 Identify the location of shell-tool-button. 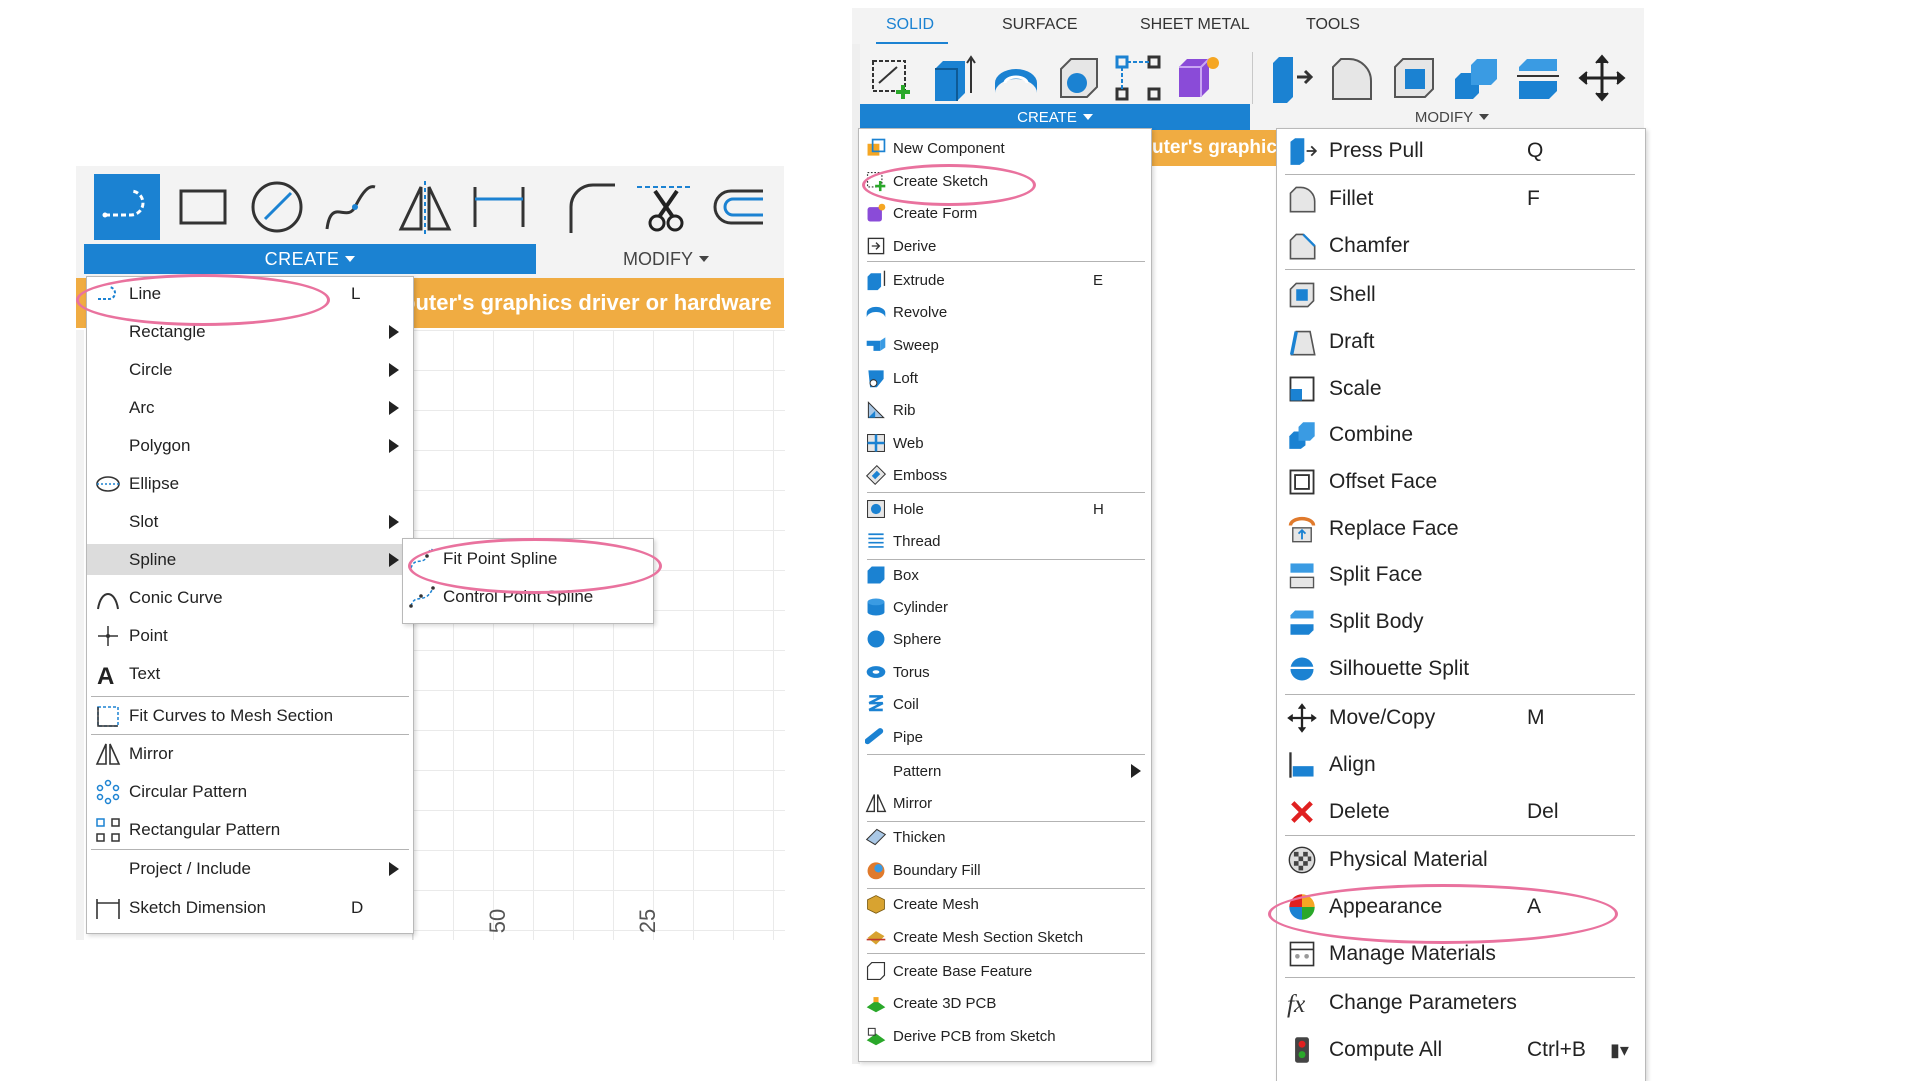
(1078, 78).